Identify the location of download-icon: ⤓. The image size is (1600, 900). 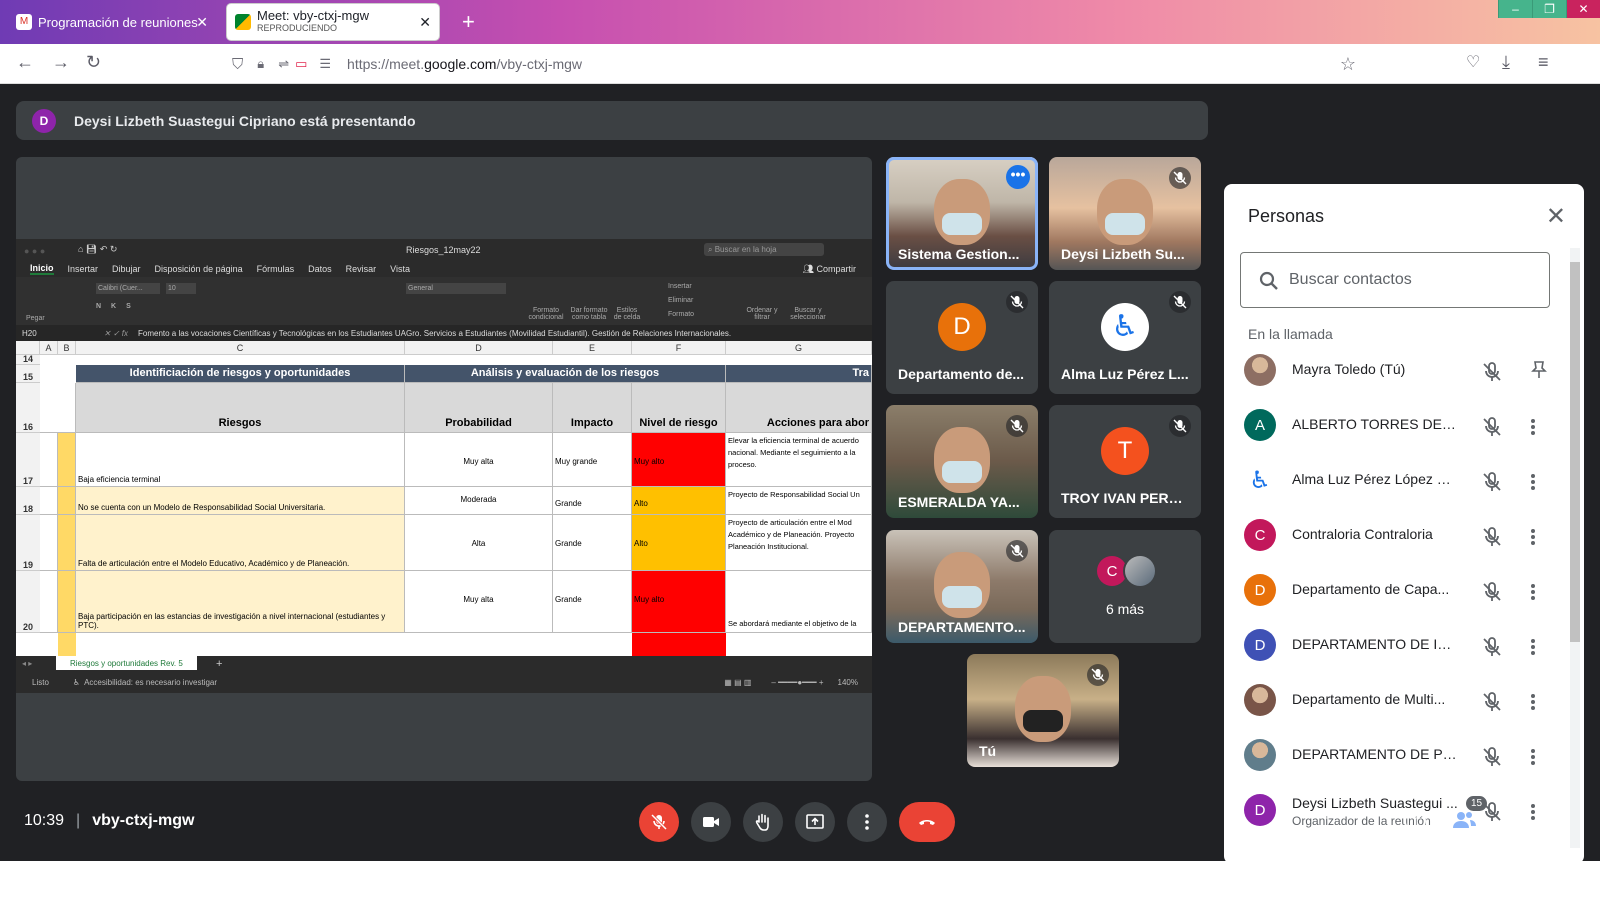
(1506, 62).